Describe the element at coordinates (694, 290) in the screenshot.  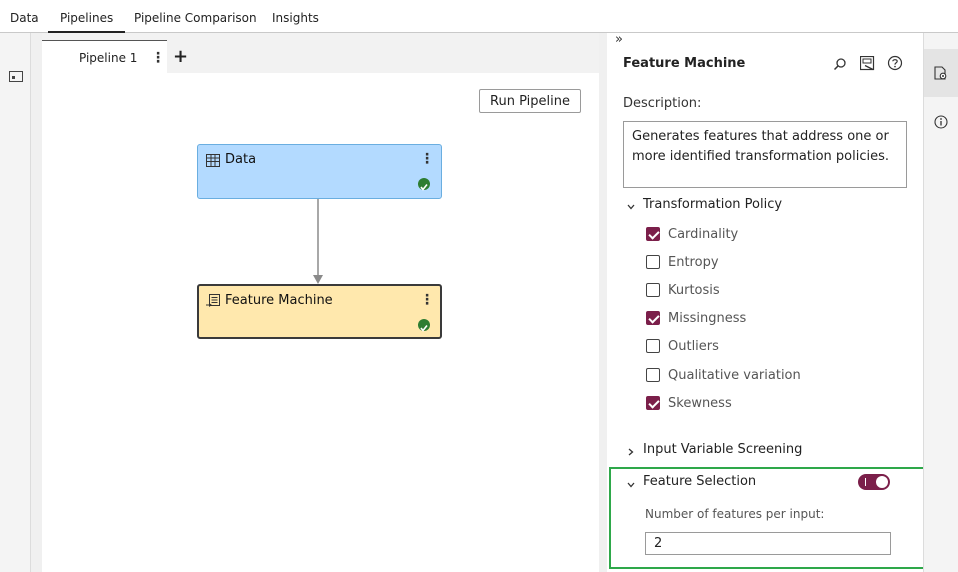
I see `kurtosis-label: Kurtosis` at that location.